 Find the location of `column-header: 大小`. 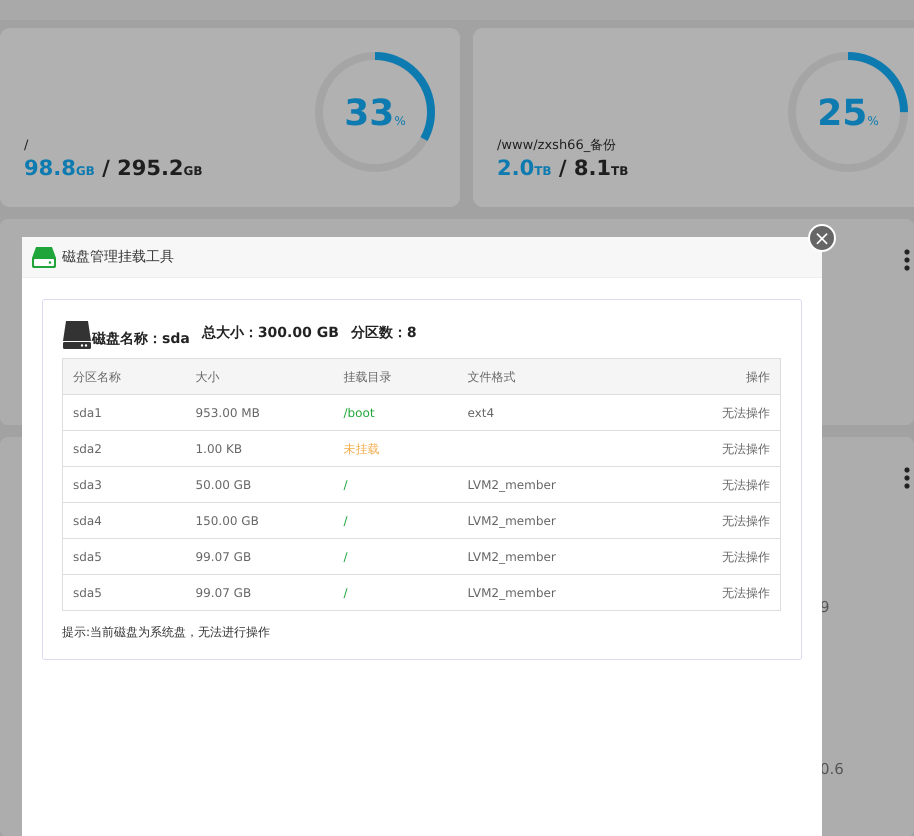

column-header: 大小 is located at coordinates (260, 376).